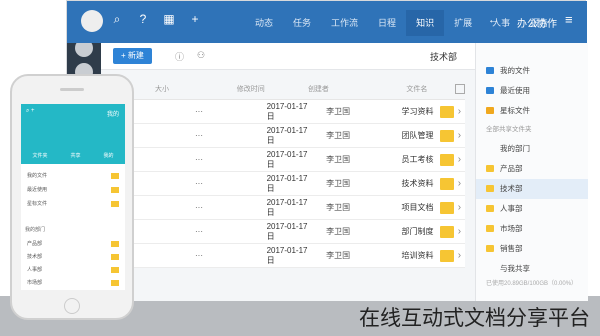 This screenshot has width=600, height=336. I want to click on table-row: ··· 2017-01-17日 李卫国 团队管理 ›, so click(290, 136).